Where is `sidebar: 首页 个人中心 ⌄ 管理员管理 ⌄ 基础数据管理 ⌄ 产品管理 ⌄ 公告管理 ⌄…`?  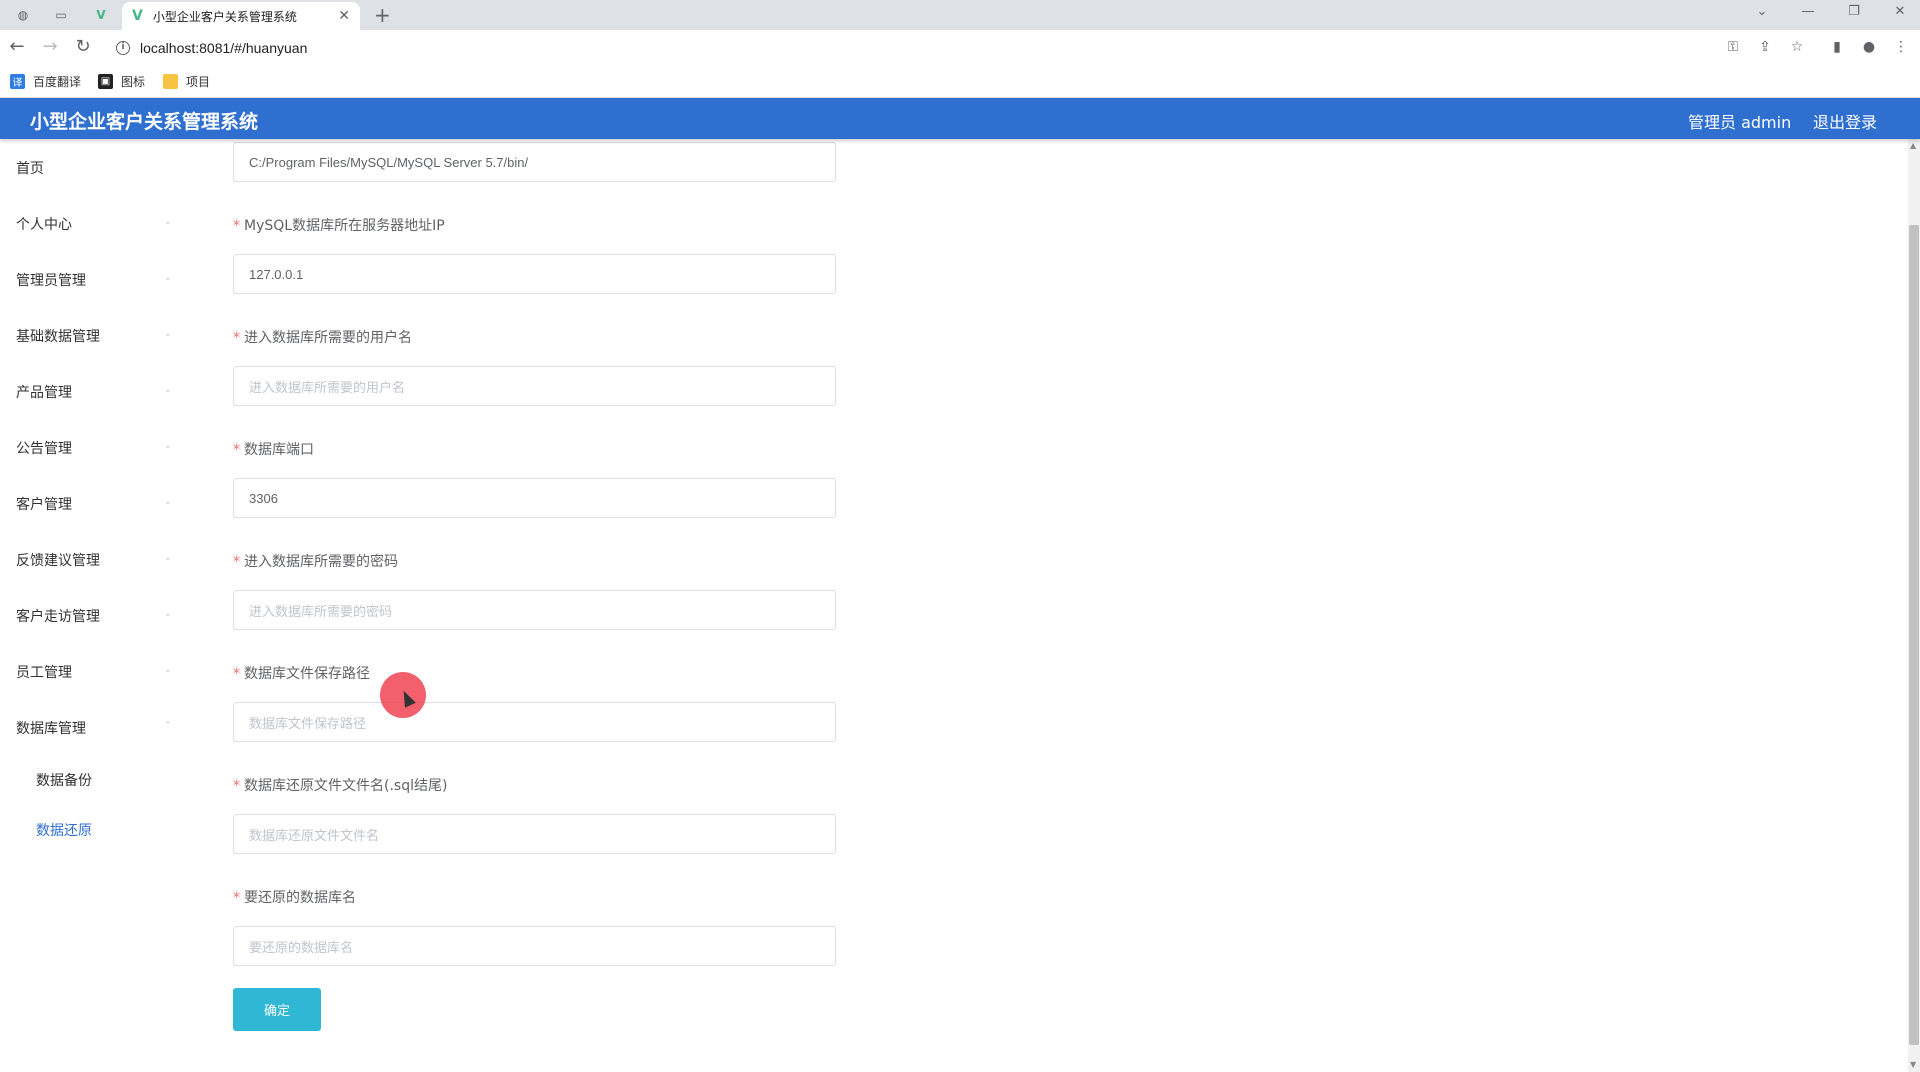 sidebar: 首页 个人中心 ⌄ 管理员管理 ⌄ 基础数据管理 ⌄ 产品管理 ⌄ 公告管理 ⌄… is located at coordinates (95, 605).